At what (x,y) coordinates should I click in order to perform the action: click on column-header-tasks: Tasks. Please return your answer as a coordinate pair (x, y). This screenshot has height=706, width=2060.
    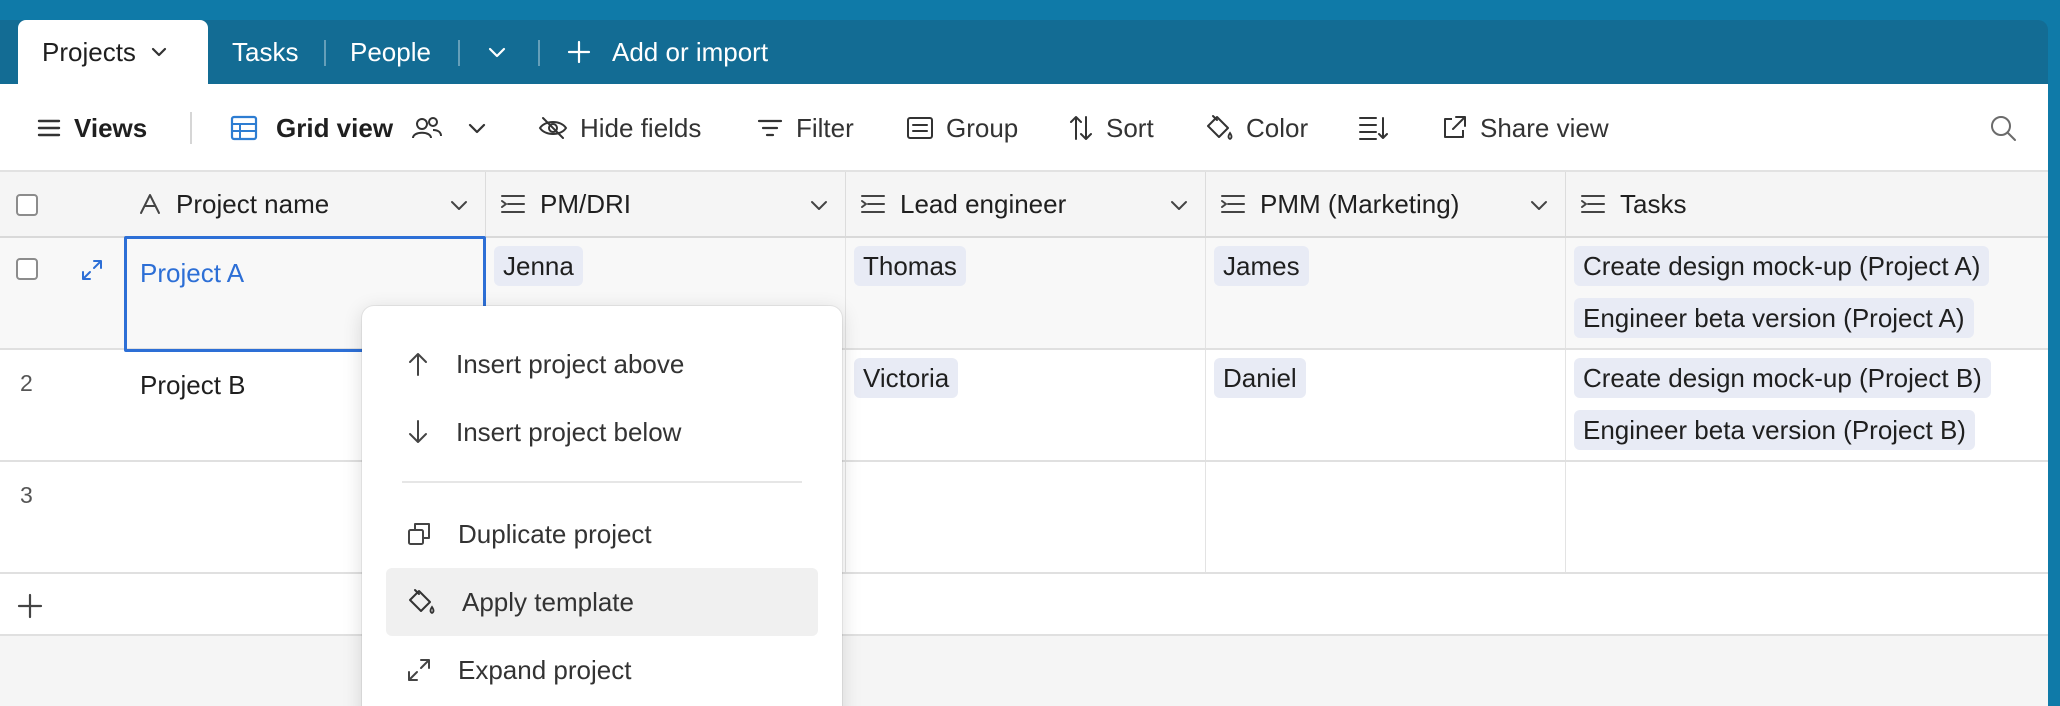
    Looking at the image, I should click on (1807, 204).